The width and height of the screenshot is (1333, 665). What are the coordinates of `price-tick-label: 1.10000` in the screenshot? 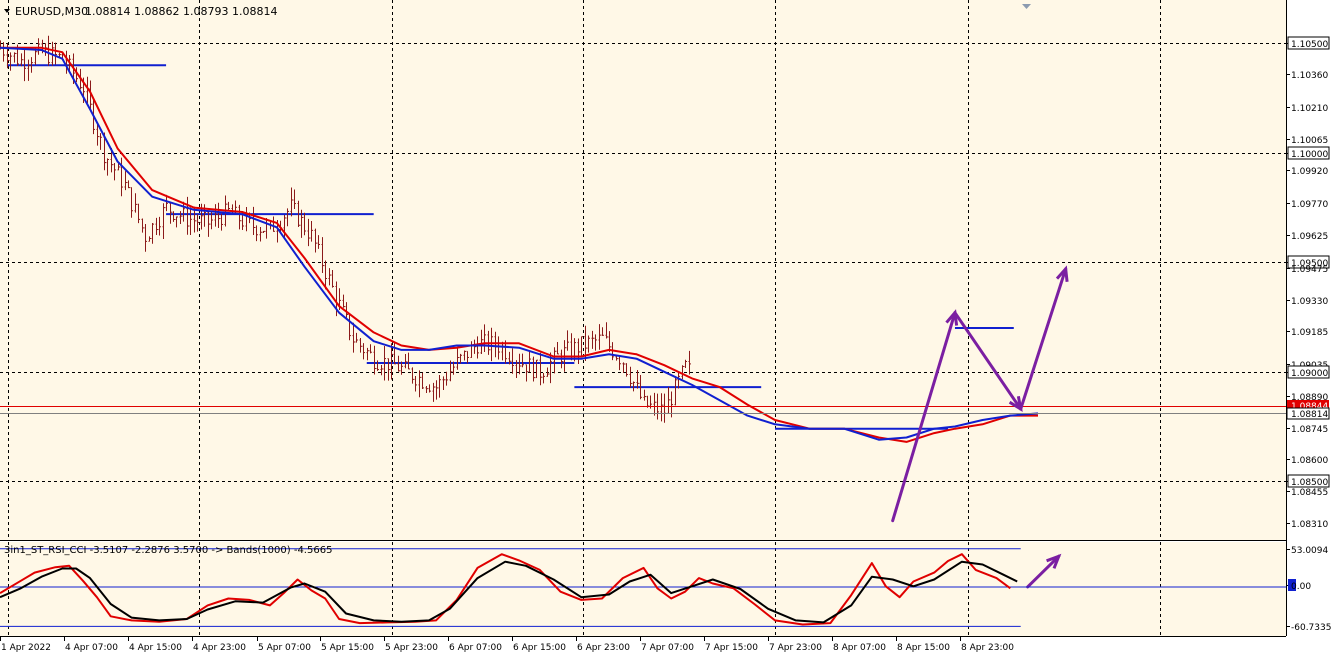 It's located at (1309, 155).